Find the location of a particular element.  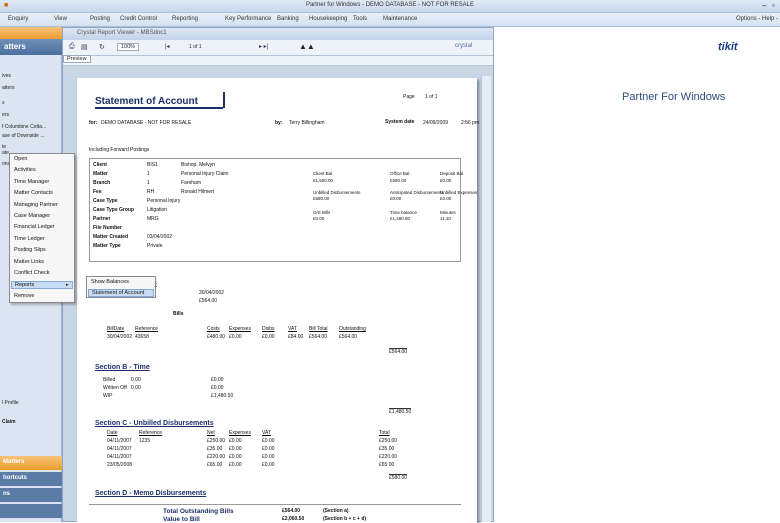

submenu-item: Show Balances is located at coordinates (110, 282).